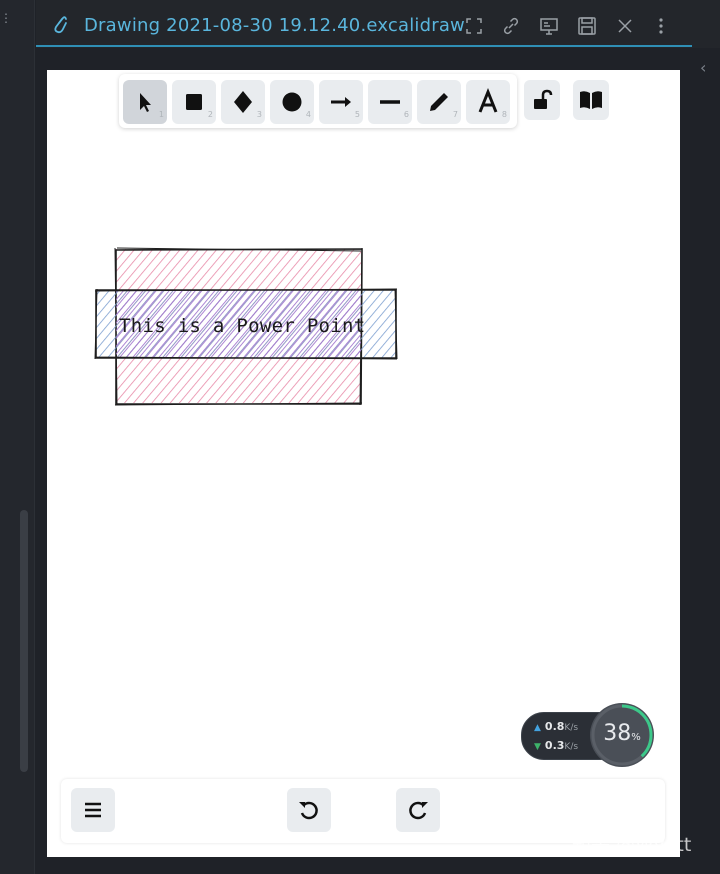 The width and height of the screenshot is (720, 874). I want to click on upload-speed: ▲ 0.8K/s, so click(556, 726).